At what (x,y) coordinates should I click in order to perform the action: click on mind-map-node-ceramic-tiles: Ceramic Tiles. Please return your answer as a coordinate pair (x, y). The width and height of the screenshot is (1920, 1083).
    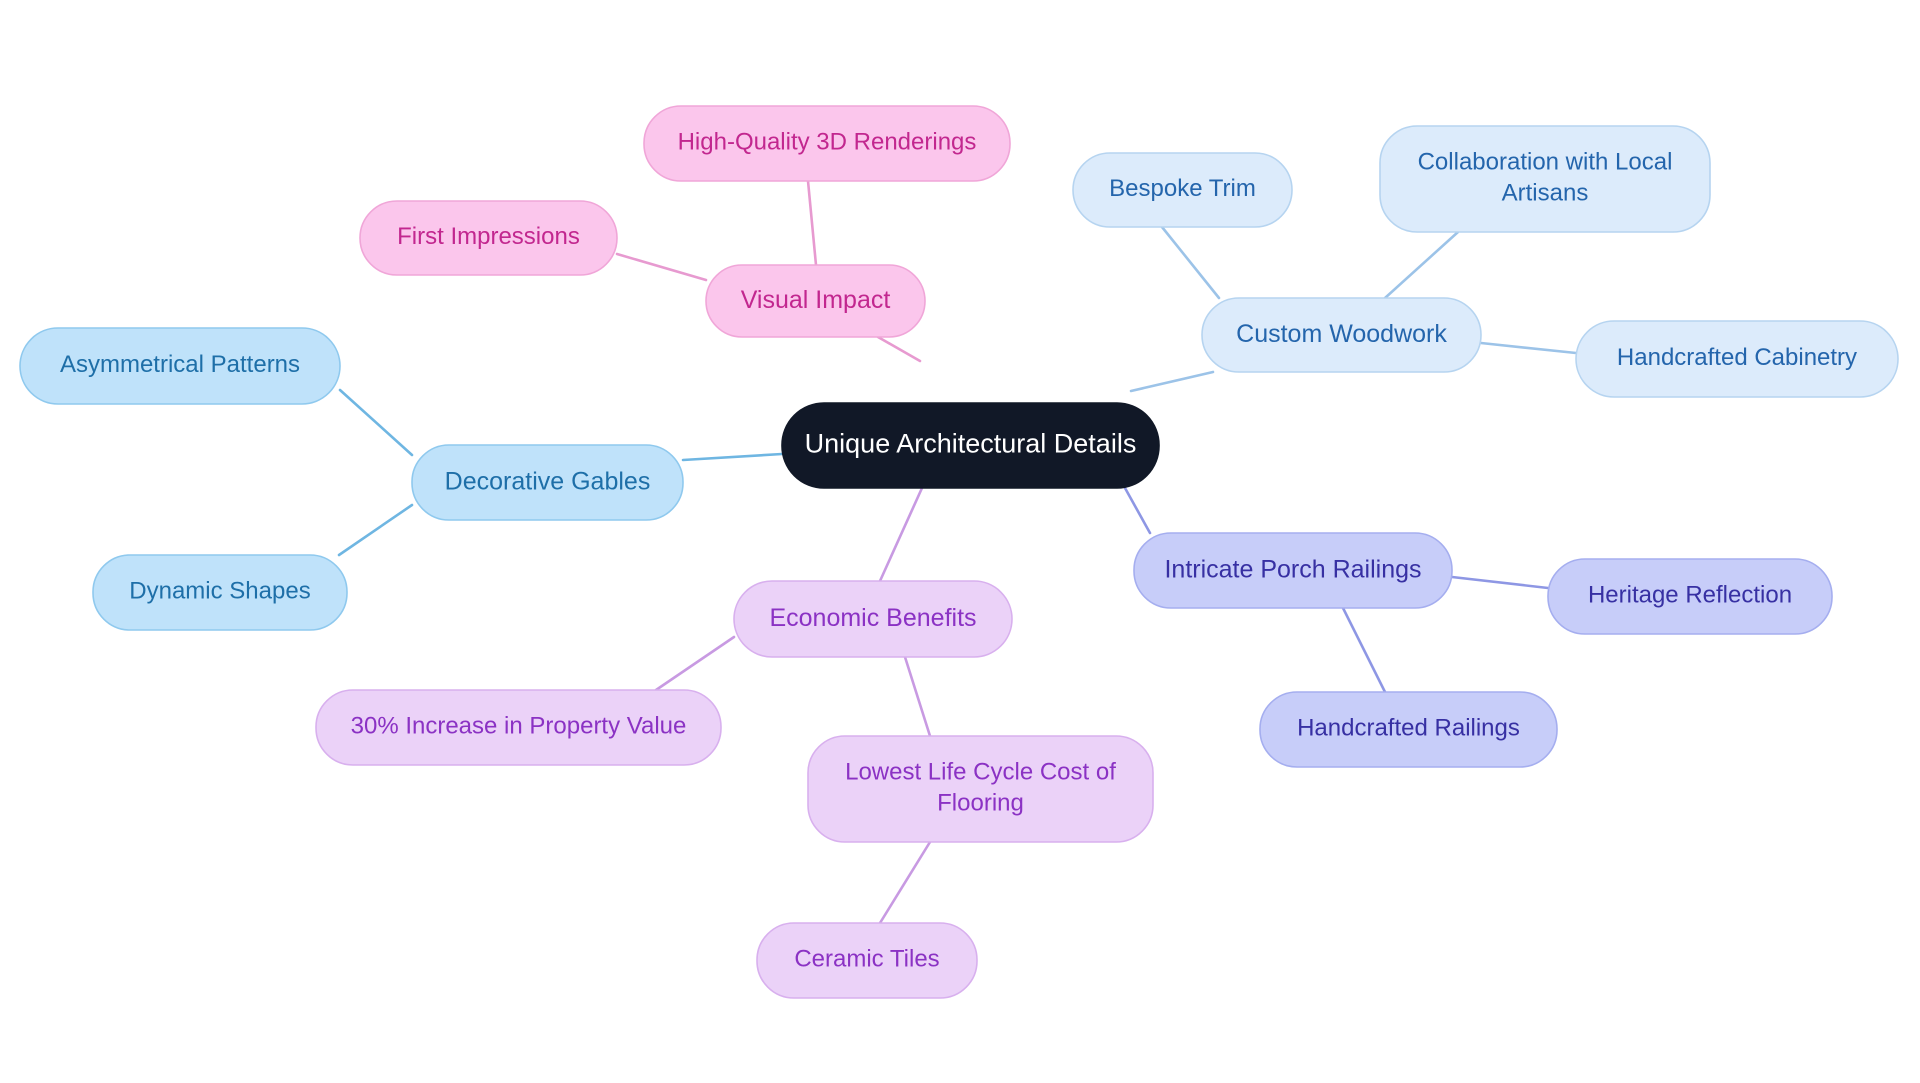
    Looking at the image, I should click on (867, 960).